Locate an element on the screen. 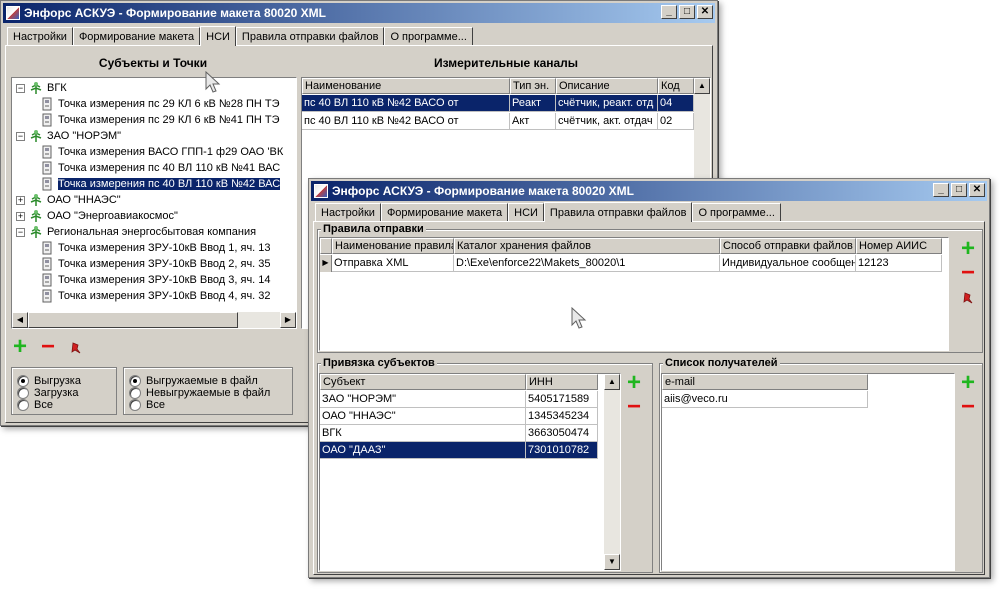  table-cell: Отправка XML is located at coordinates (393, 263).